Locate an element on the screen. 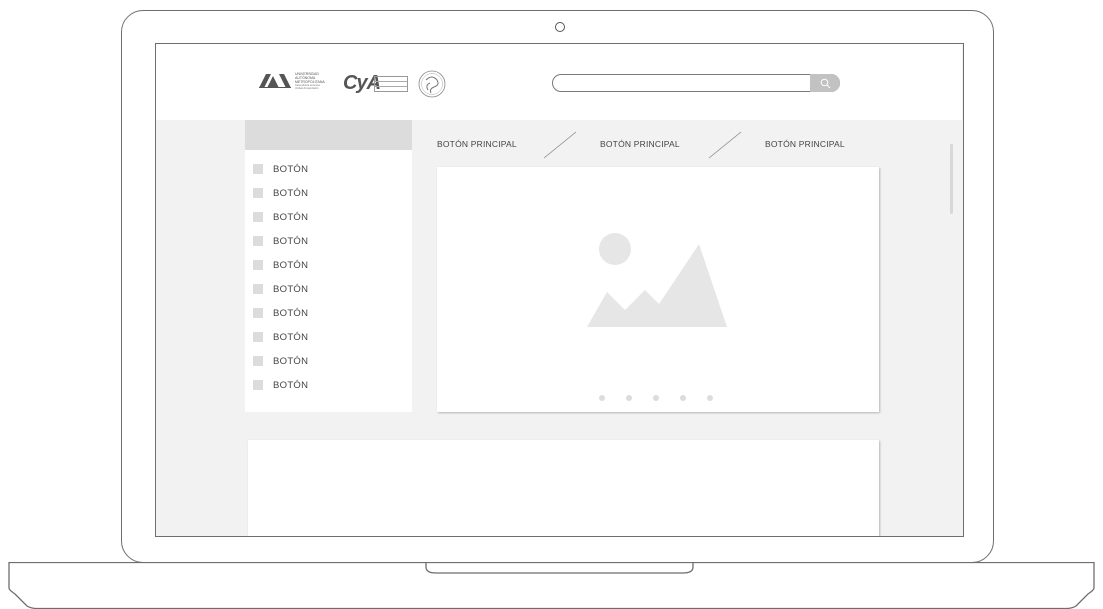 The height and width of the screenshot is (609, 1103). content-card is located at coordinates (563, 488).